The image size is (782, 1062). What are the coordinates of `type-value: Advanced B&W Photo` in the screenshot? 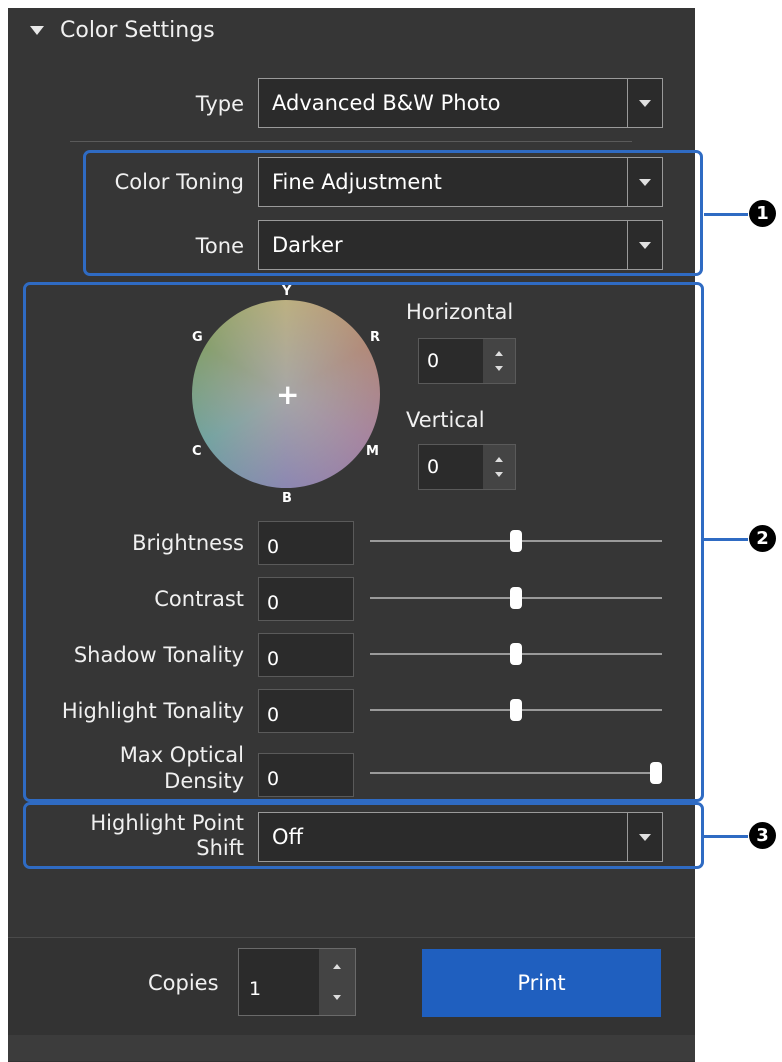 It's located at (386, 103).